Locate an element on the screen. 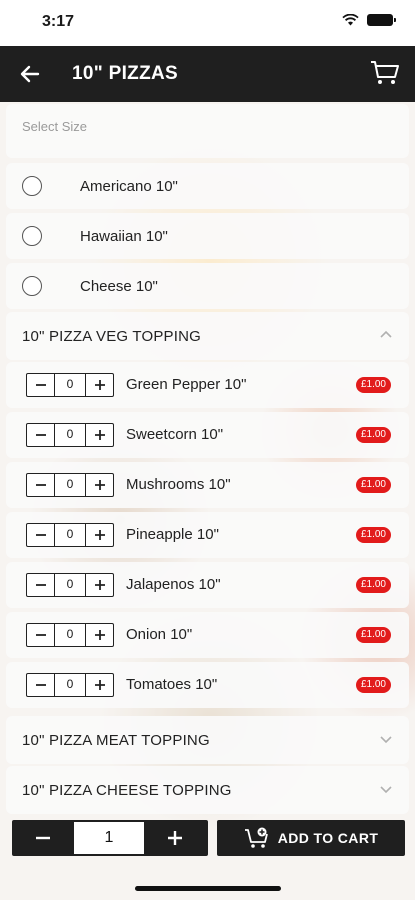 This screenshot has width=415, height=900. home-indicator is located at coordinates (208, 888).